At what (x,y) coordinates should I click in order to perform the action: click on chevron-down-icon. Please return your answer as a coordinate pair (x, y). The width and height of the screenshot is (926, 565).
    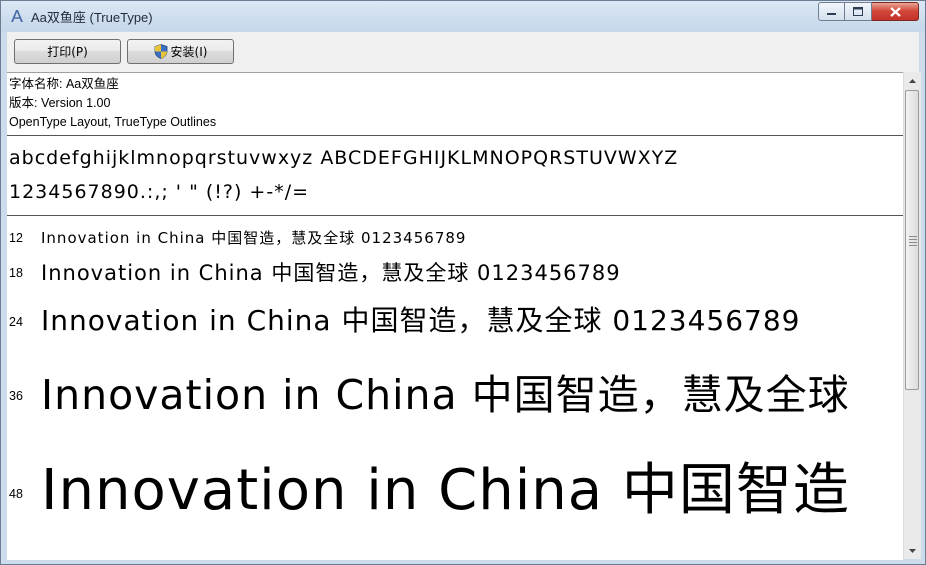
    Looking at the image, I should click on (912, 550).